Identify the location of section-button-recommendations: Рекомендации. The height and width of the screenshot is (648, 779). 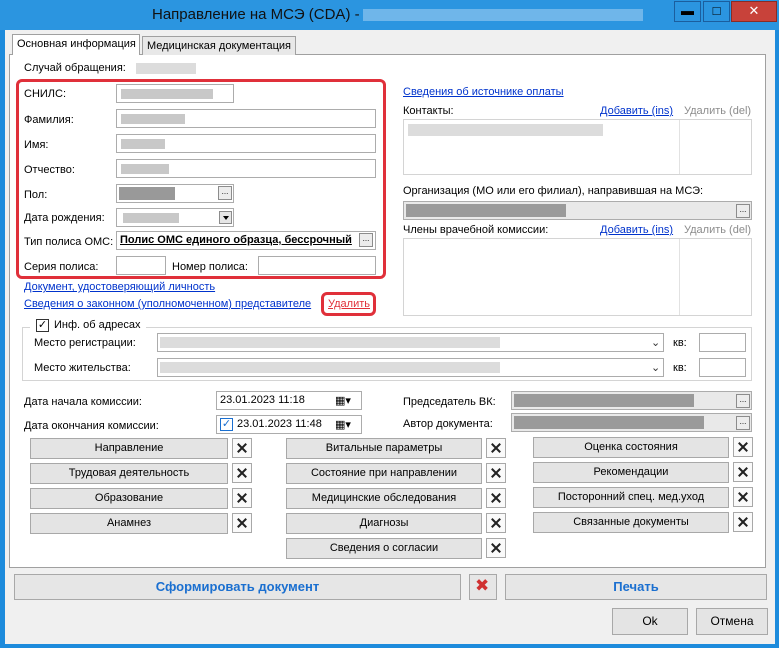
(631, 472).